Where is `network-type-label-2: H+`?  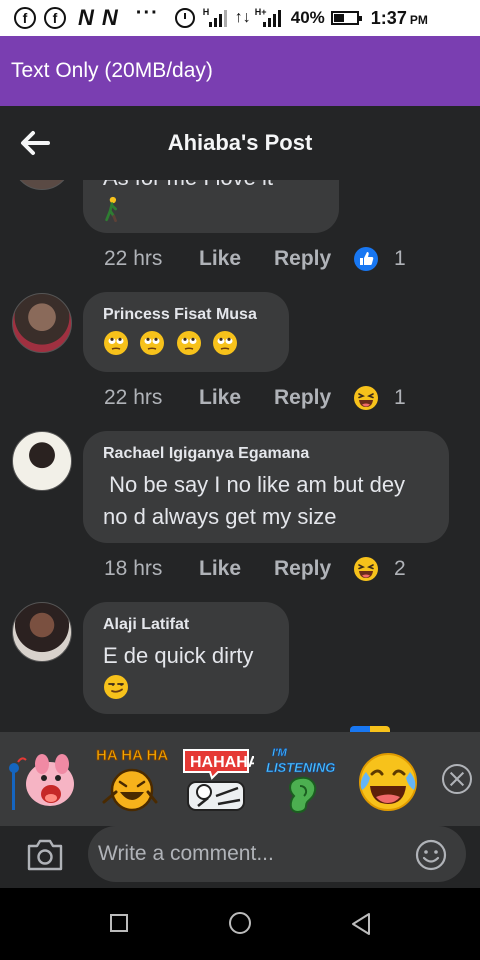 network-type-label-2: H+ is located at coordinates (260, 12).